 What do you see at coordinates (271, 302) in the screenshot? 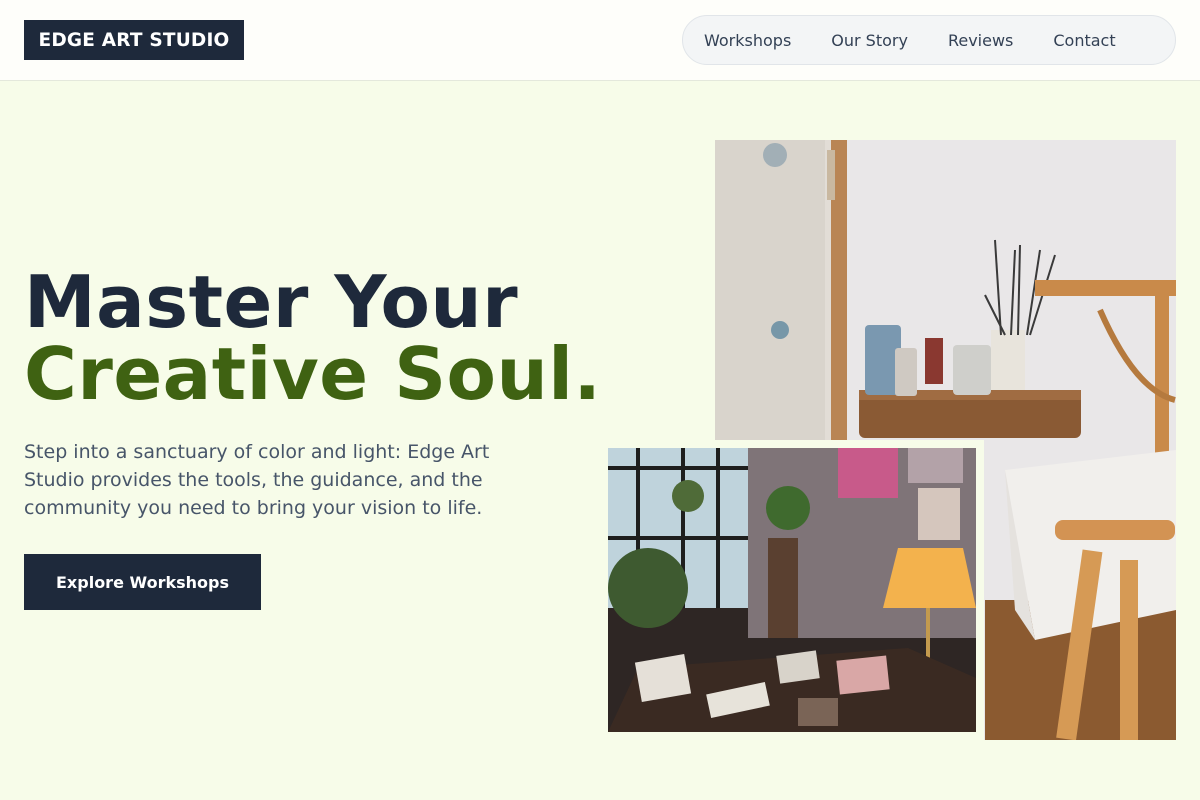
I see `hero-title-line-1: Master Your` at bounding box center [271, 302].